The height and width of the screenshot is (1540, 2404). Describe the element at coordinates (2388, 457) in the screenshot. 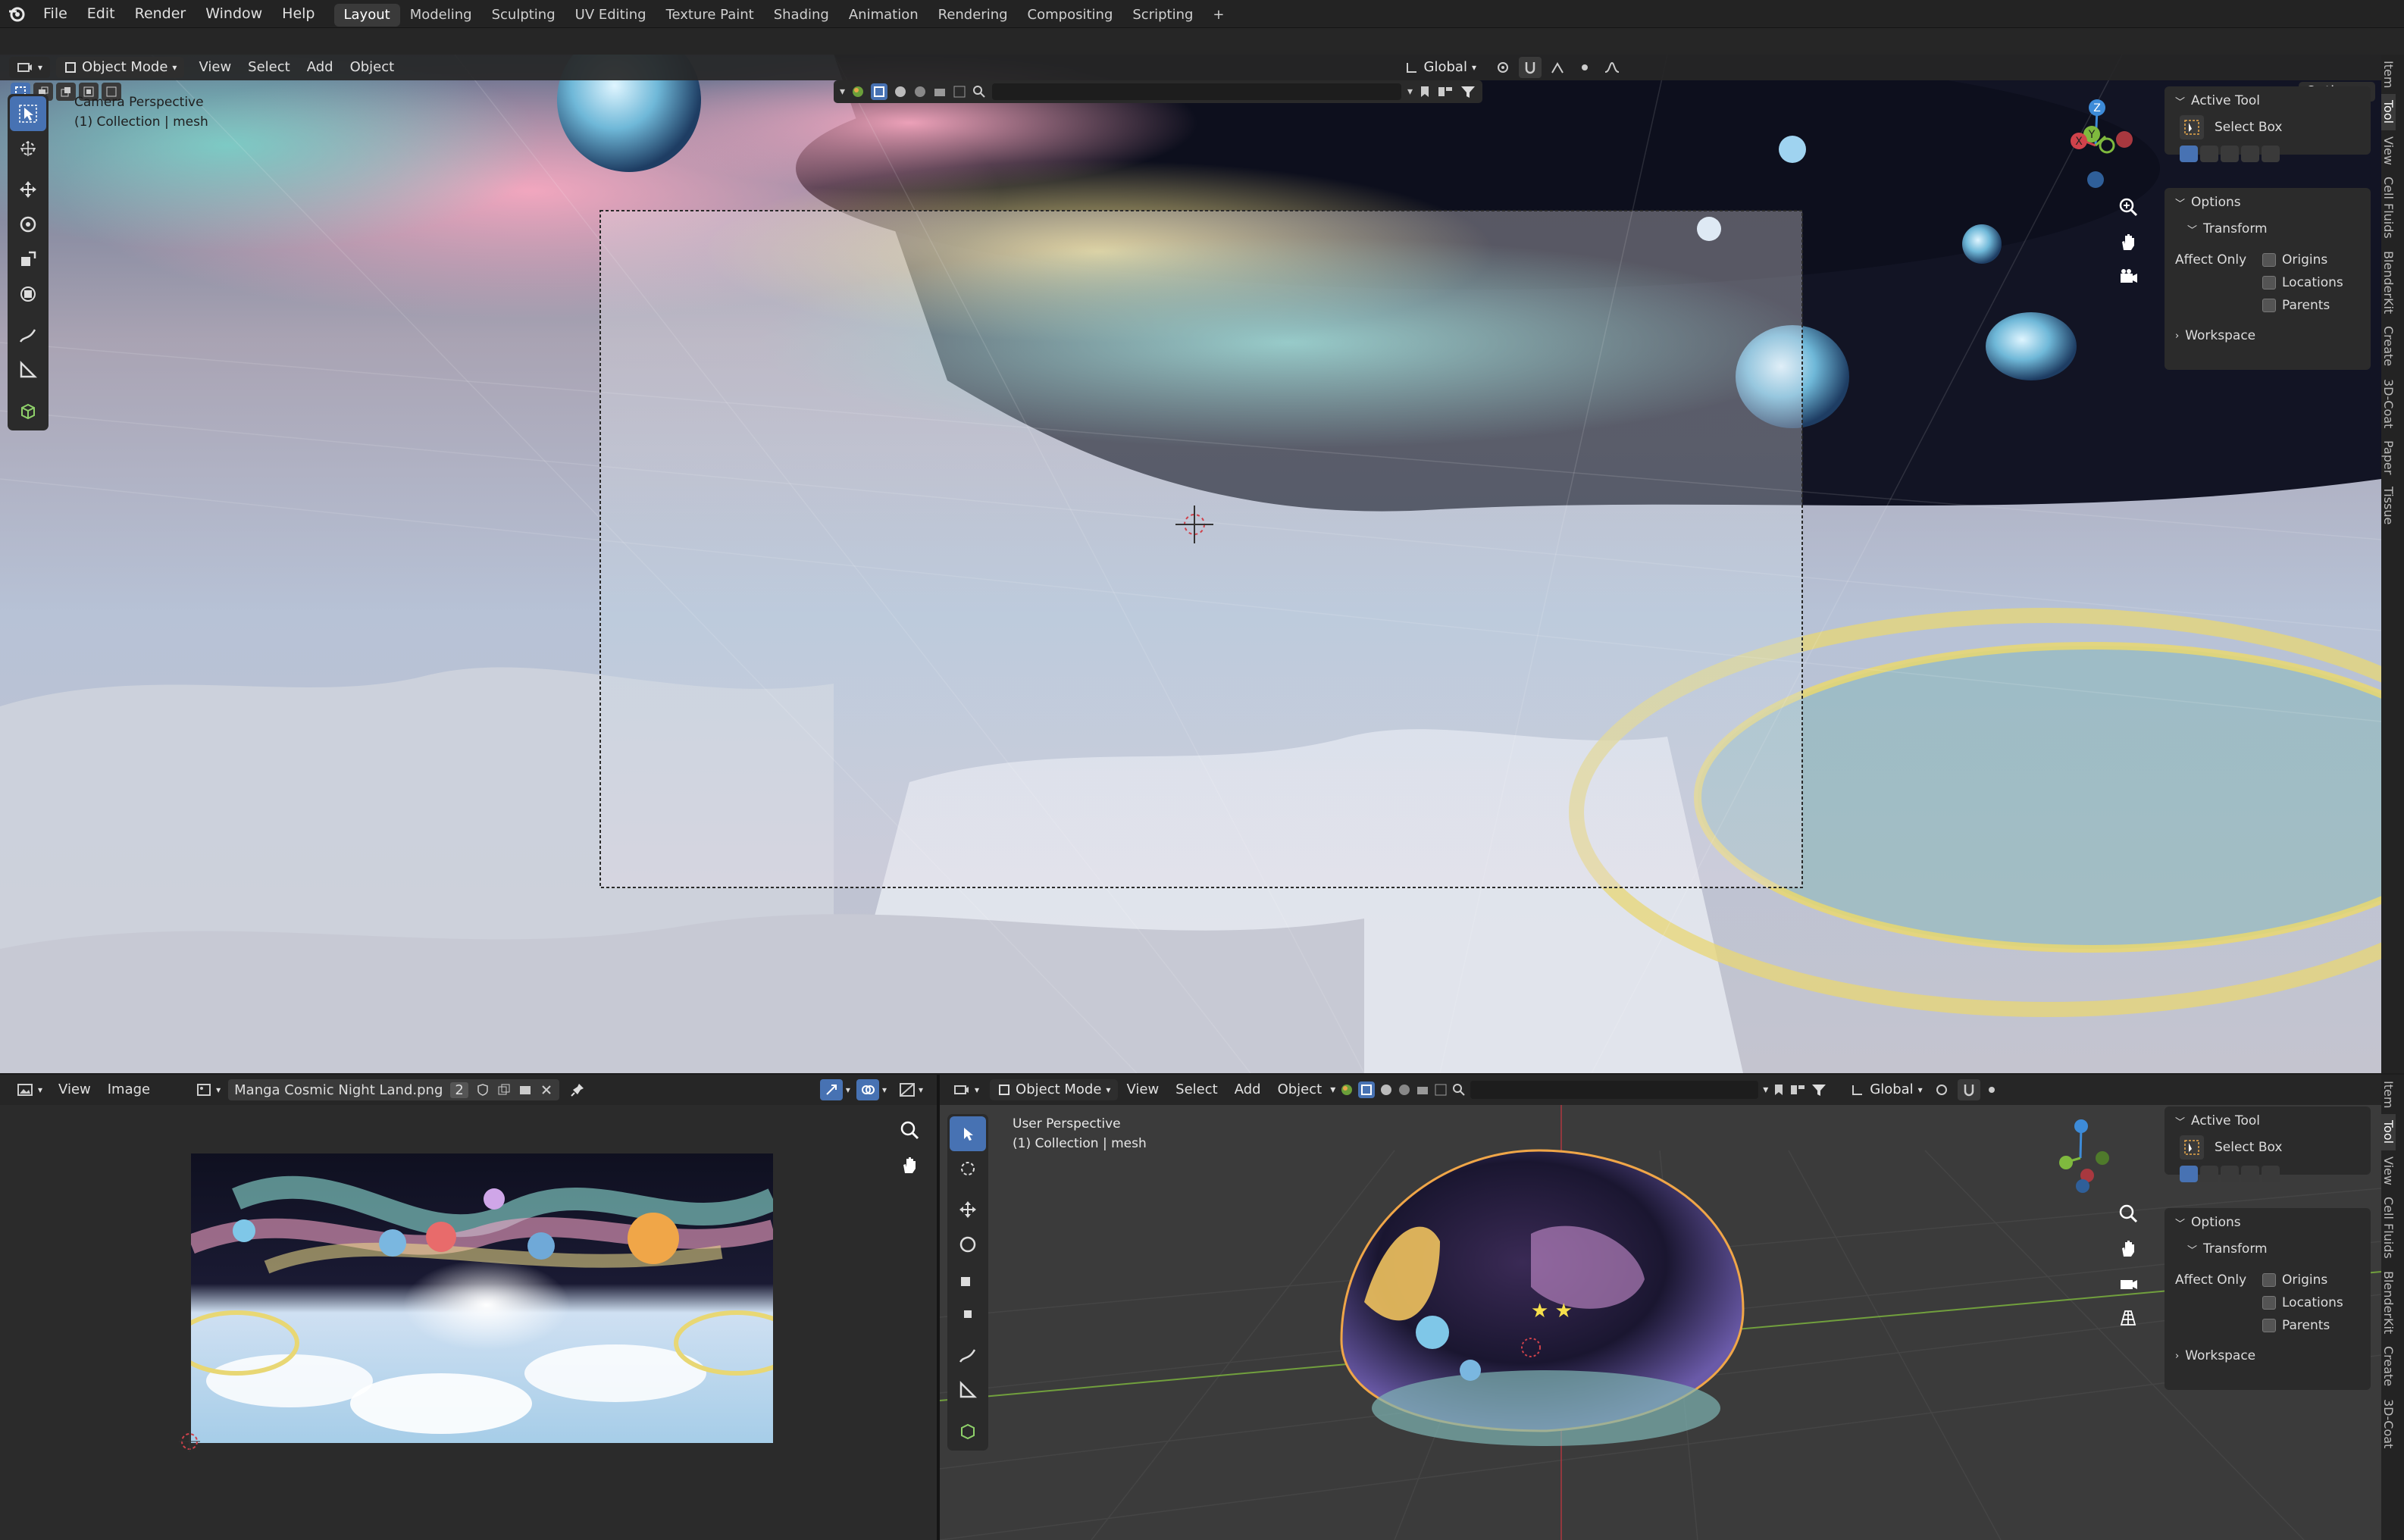

I see `side-tab-paper: Paper` at that location.